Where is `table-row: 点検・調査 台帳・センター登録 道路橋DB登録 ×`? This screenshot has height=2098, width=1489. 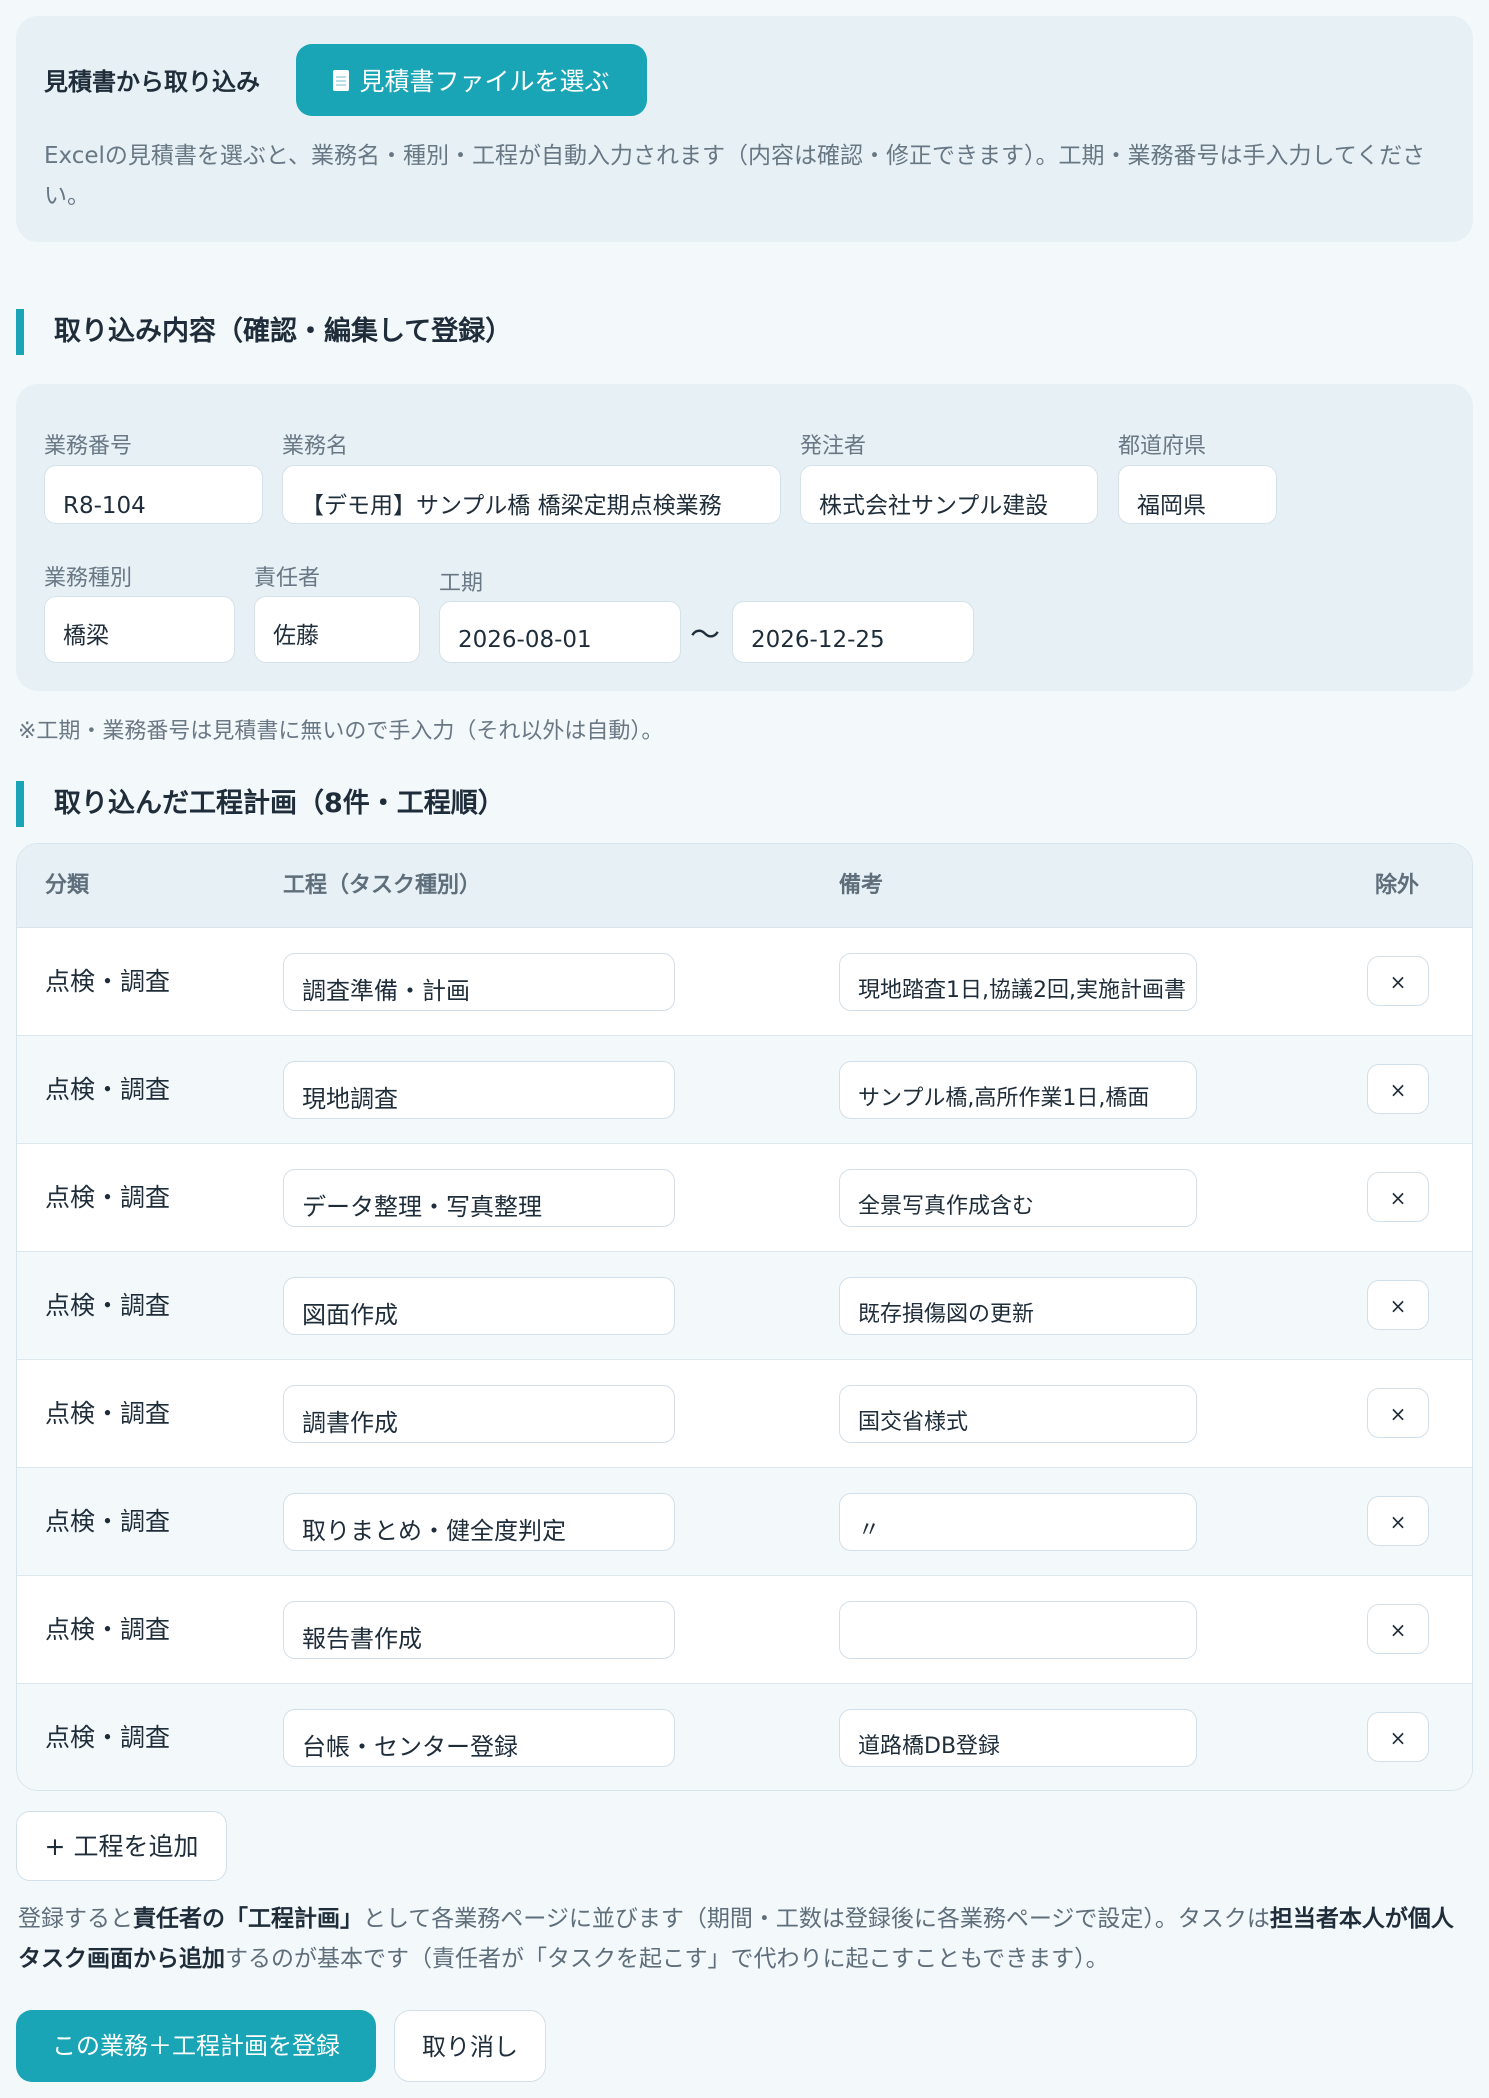 table-row: 点検・調査 台帳・センター登録 道路橋DB登録 × is located at coordinates (744, 1737).